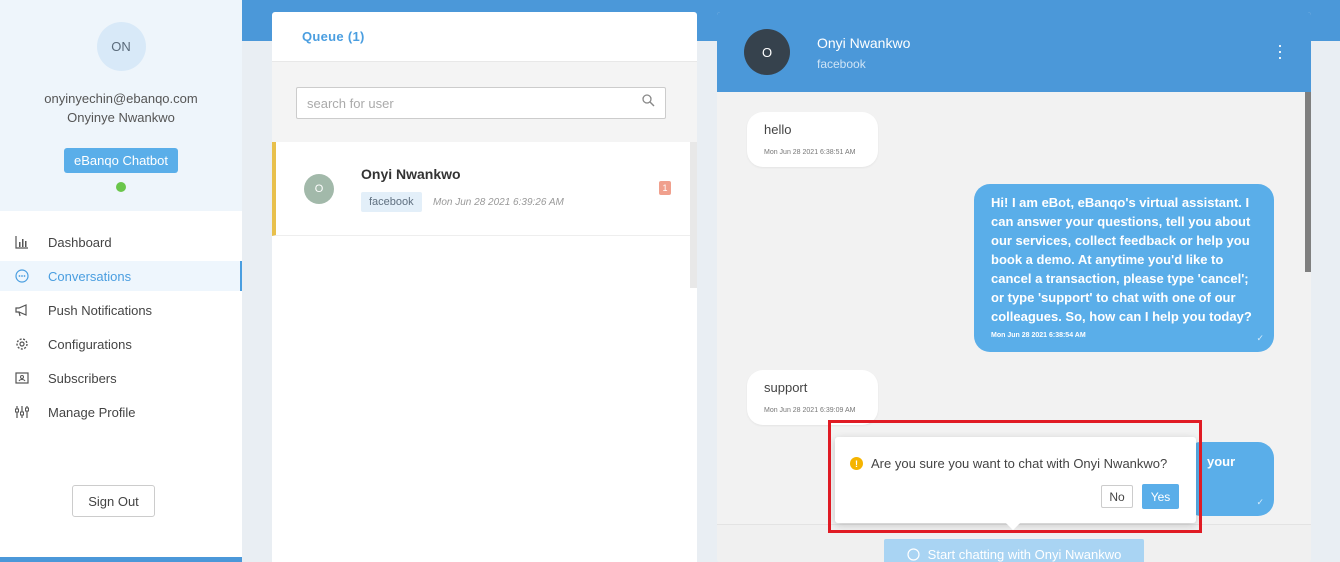 This screenshot has width=1340, height=562. What do you see at coordinates (810, 410) in the screenshot?
I see `message-time: Mon Jun 28 2021 6:39:09 AM` at bounding box center [810, 410].